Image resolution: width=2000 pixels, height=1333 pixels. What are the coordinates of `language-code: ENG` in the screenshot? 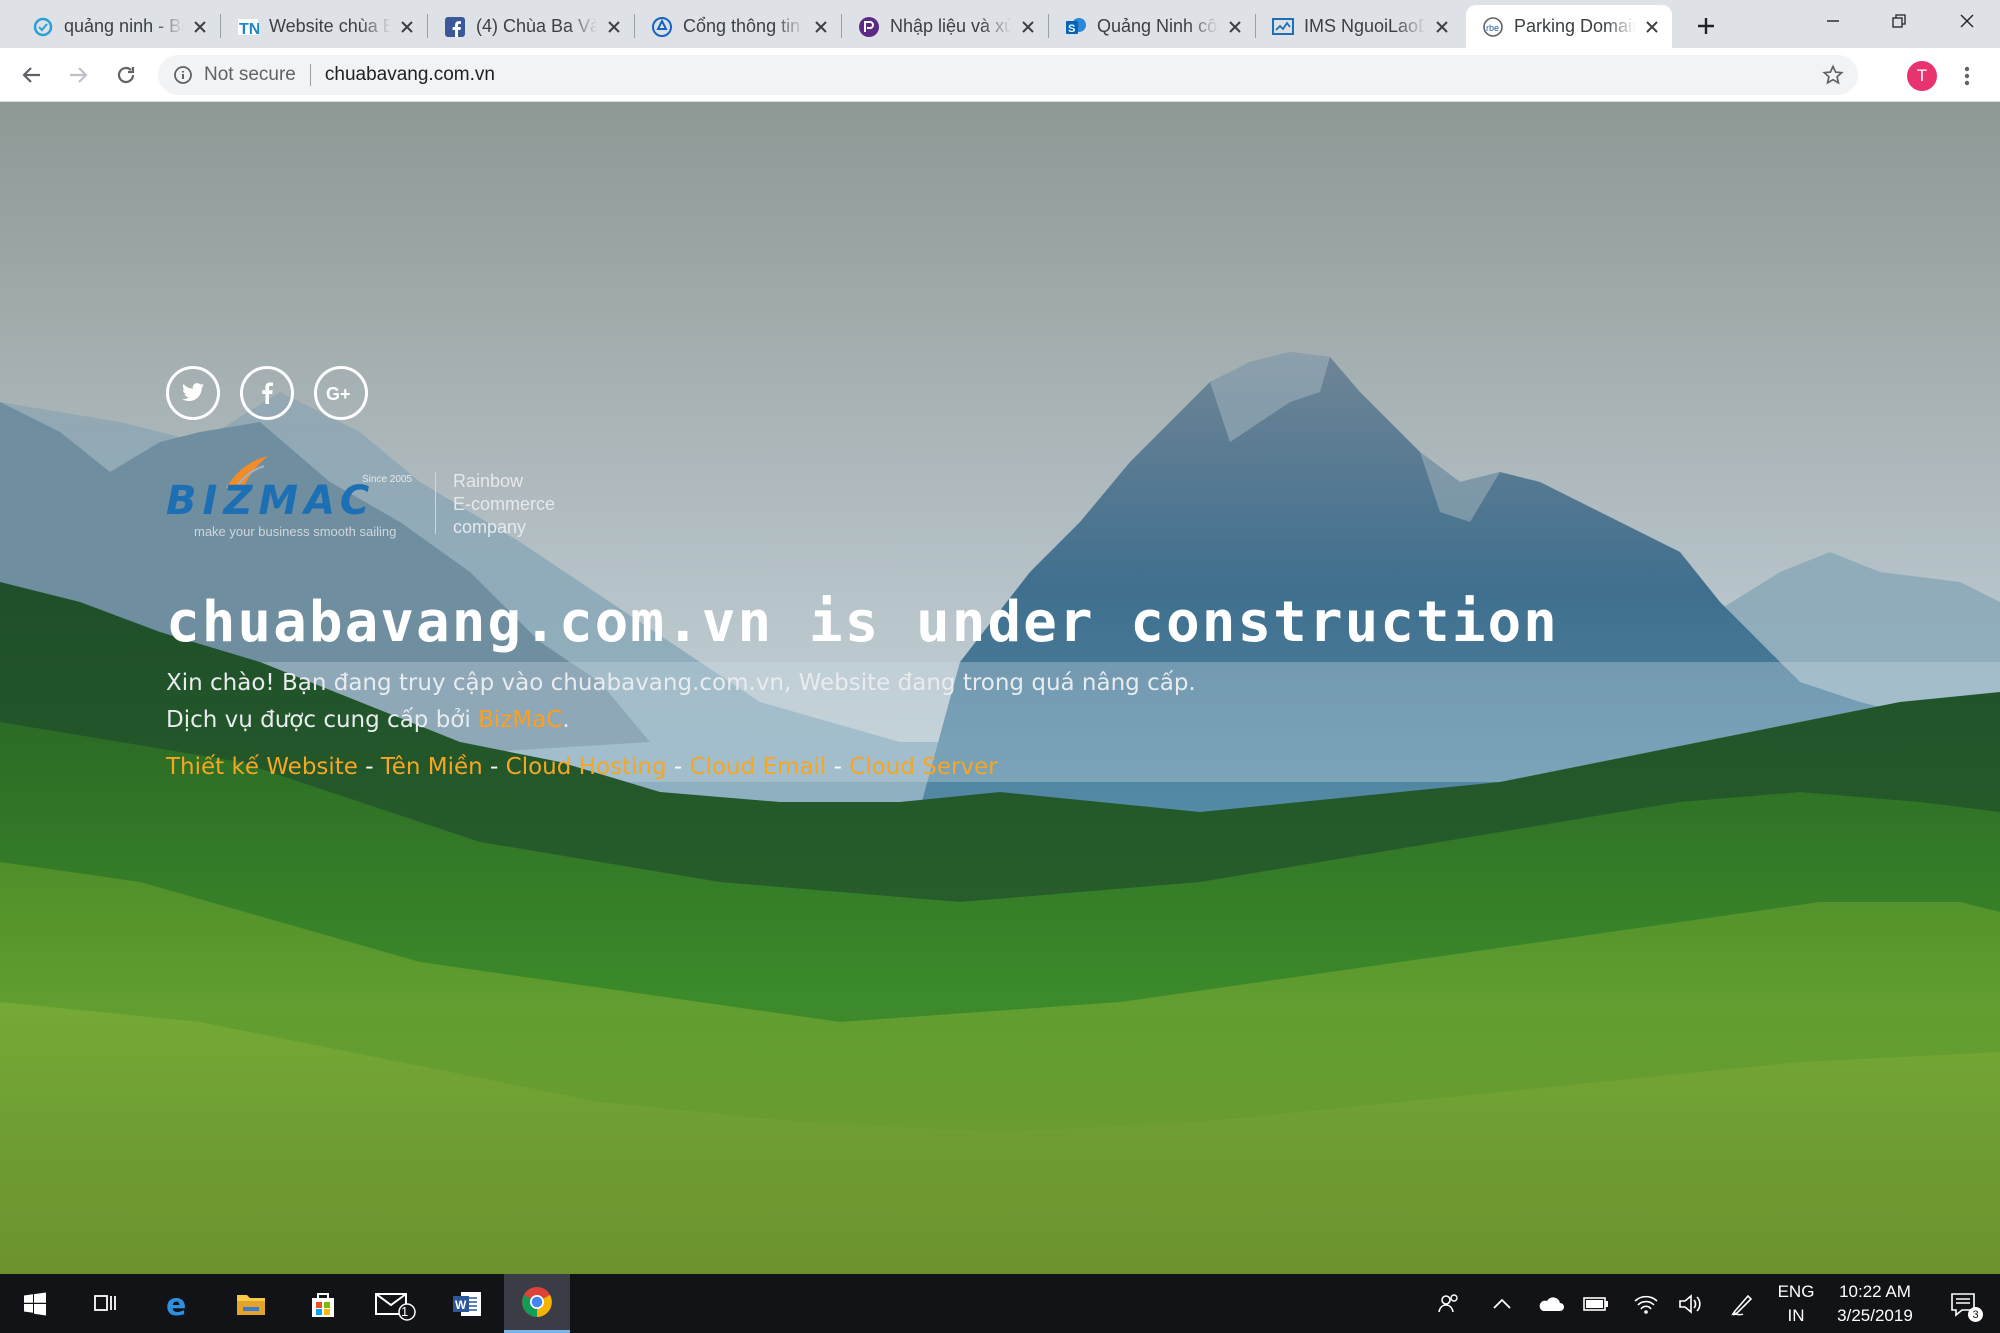 It's located at (1796, 1291).